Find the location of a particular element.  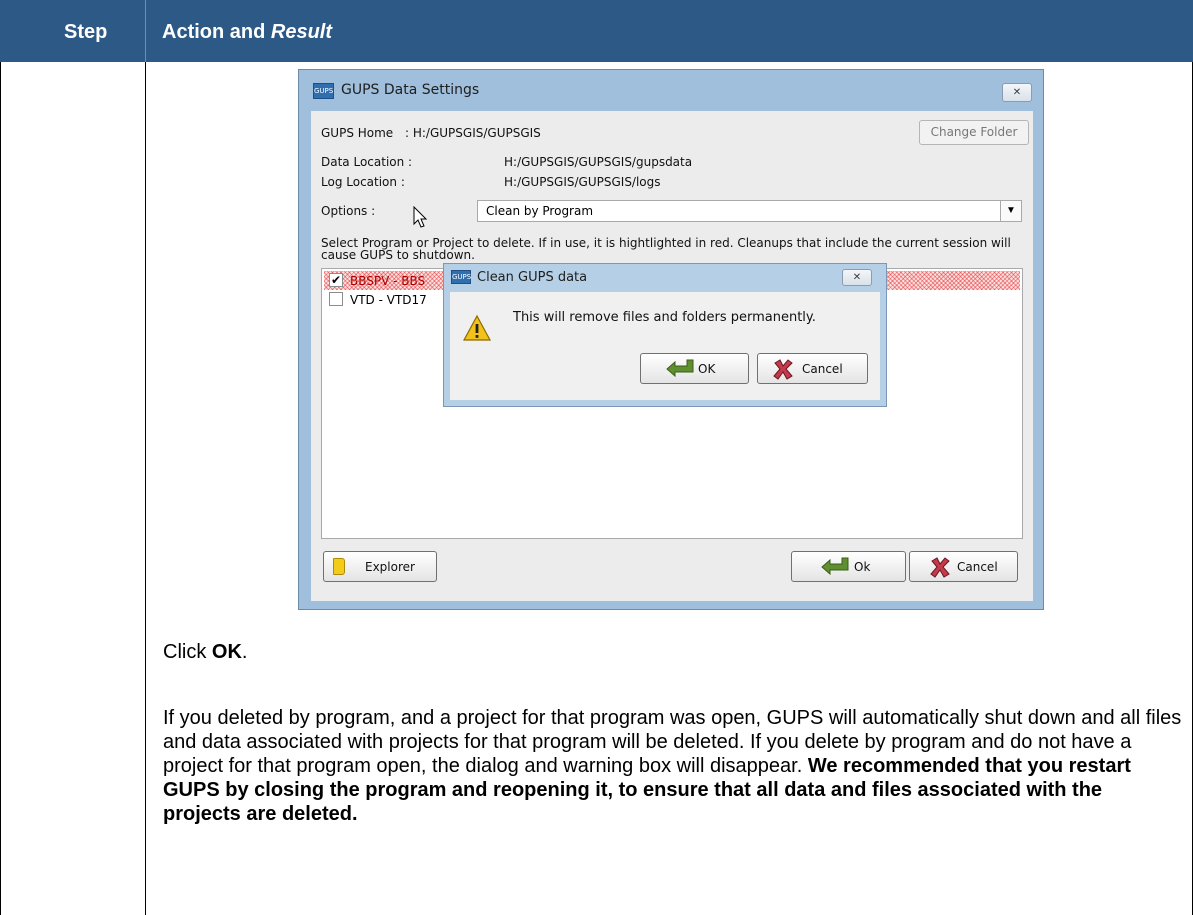

explorer-button-label: Explorer is located at coordinates (390, 567).